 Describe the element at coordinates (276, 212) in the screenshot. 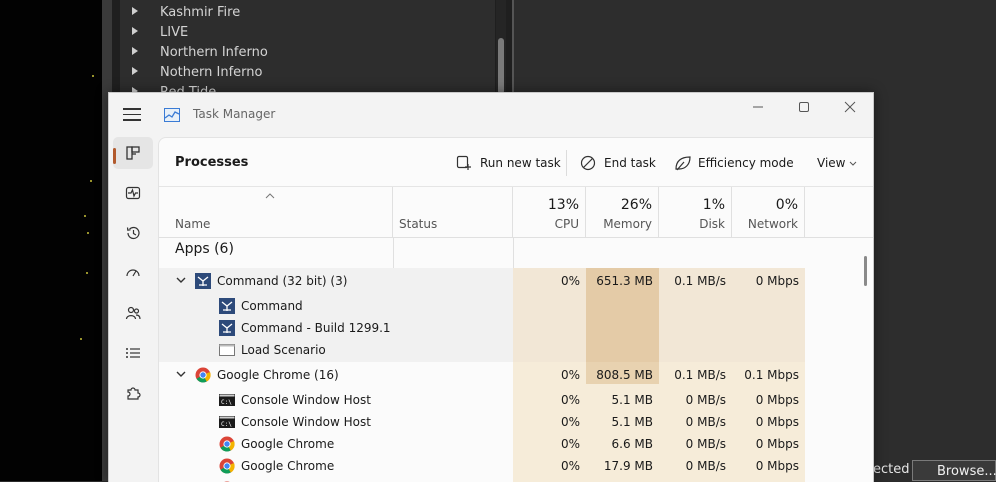

I see `column-name-header: Name` at that location.